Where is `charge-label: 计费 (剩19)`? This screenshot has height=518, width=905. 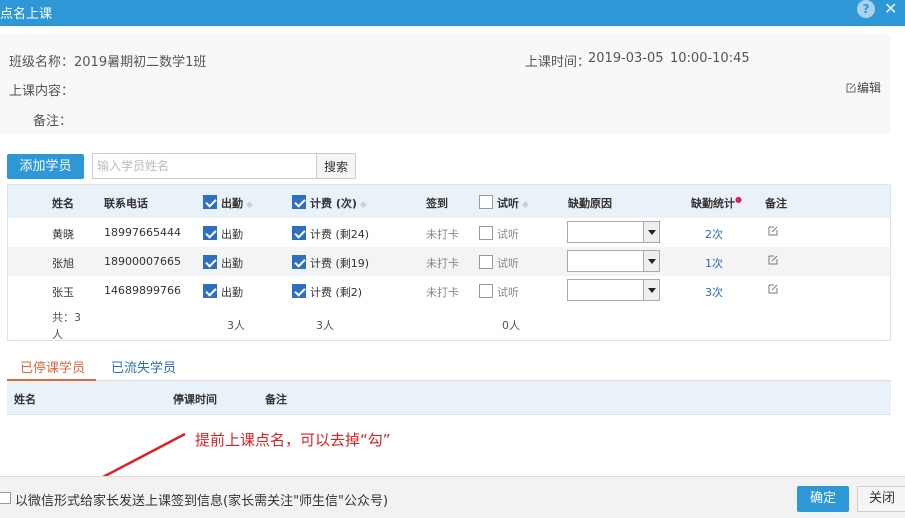 charge-label: 计费 (剩19) is located at coordinates (340, 263).